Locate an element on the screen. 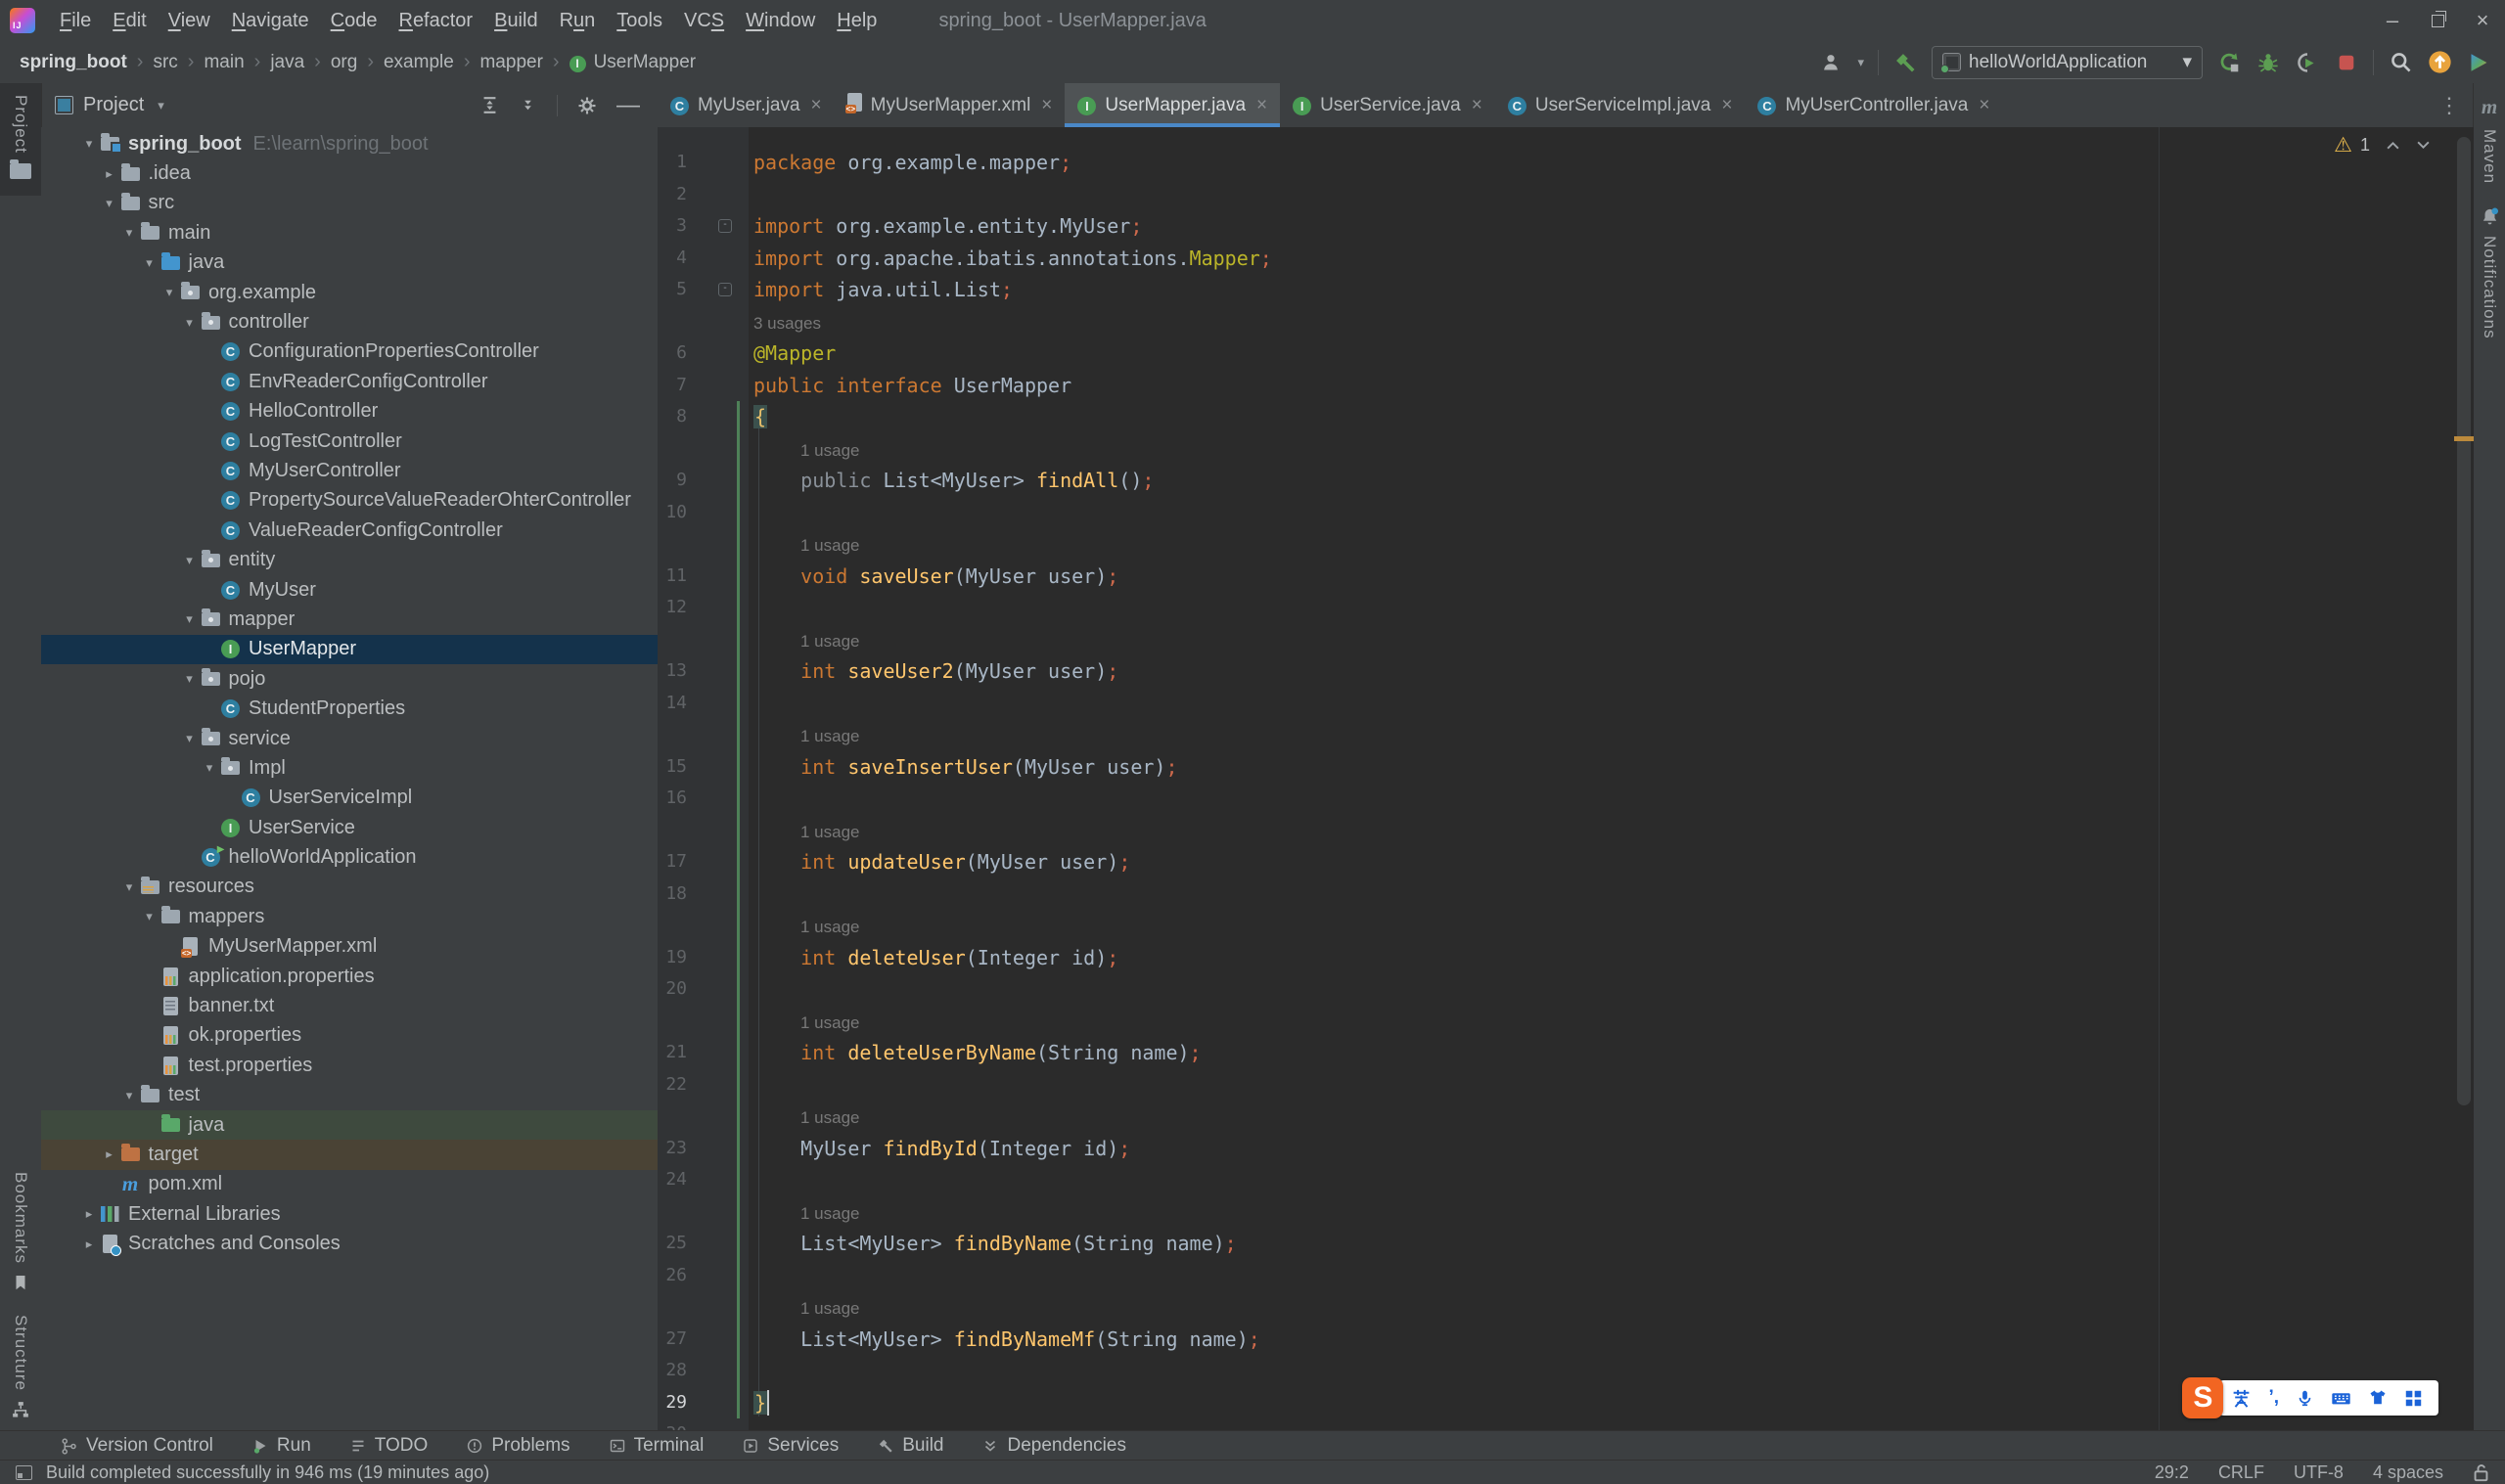 The height and width of the screenshot is (1484, 2505). line-number: 27 is located at coordinates (672, 1340).